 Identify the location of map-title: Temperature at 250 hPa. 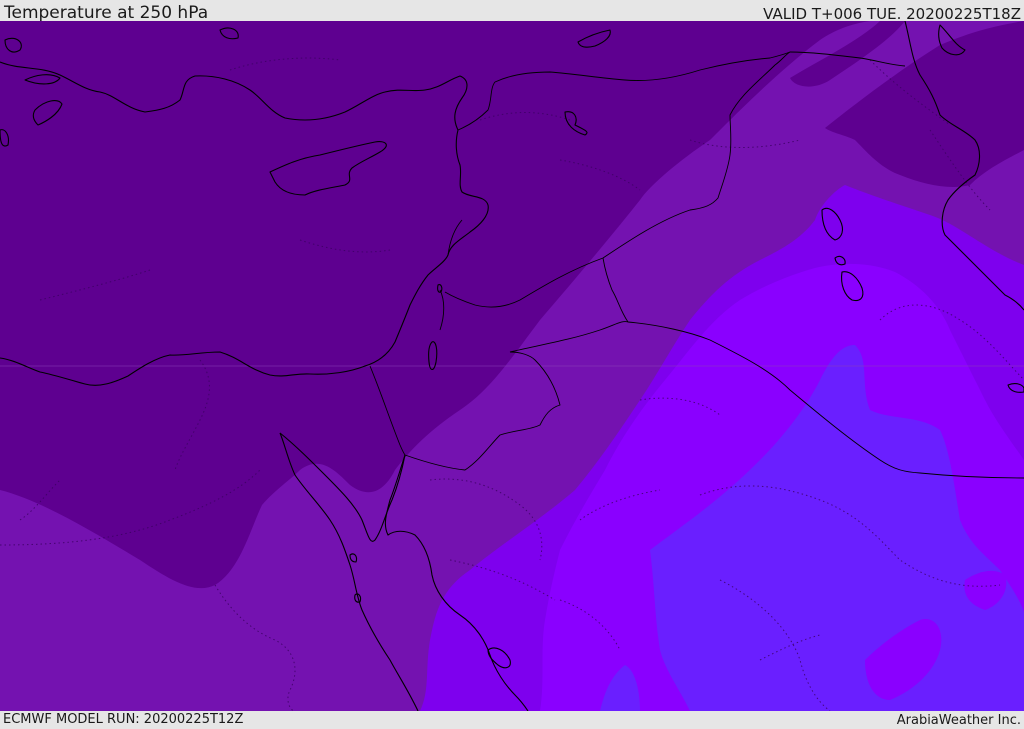
(106, 13).